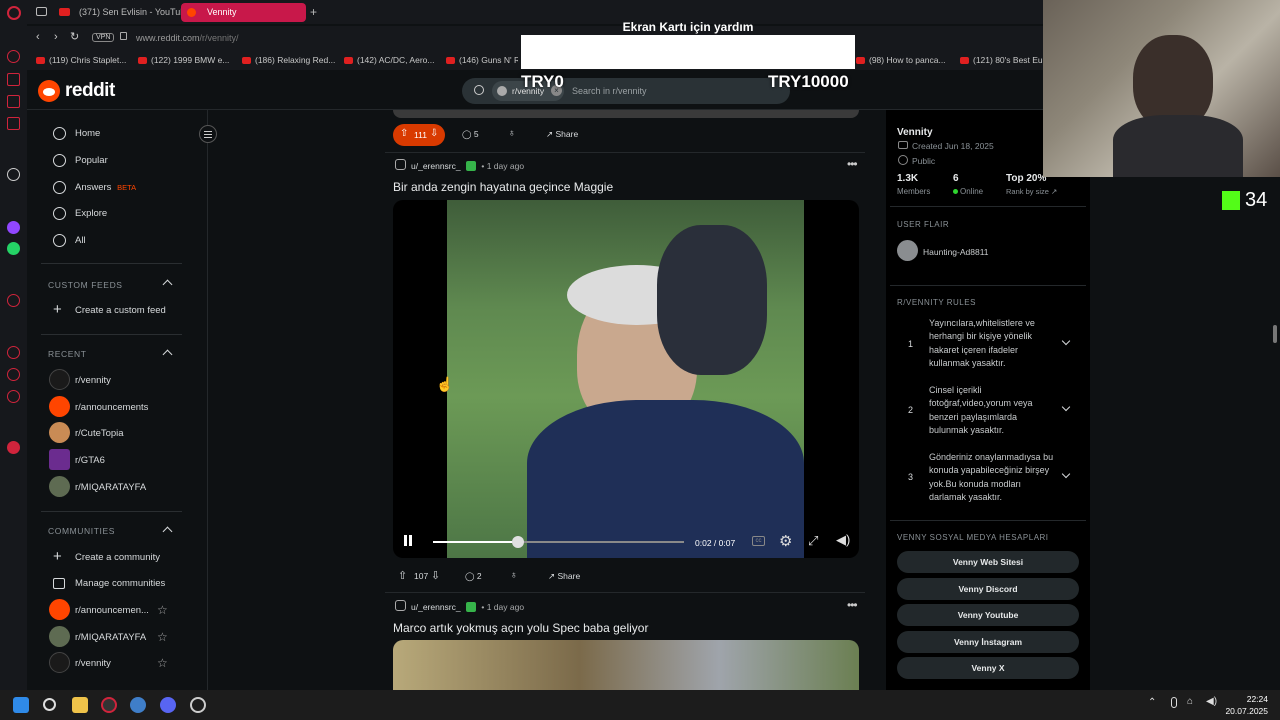 This screenshot has width=1280, height=720. I want to click on link-web: Venny Web Sitesi, so click(988, 562).